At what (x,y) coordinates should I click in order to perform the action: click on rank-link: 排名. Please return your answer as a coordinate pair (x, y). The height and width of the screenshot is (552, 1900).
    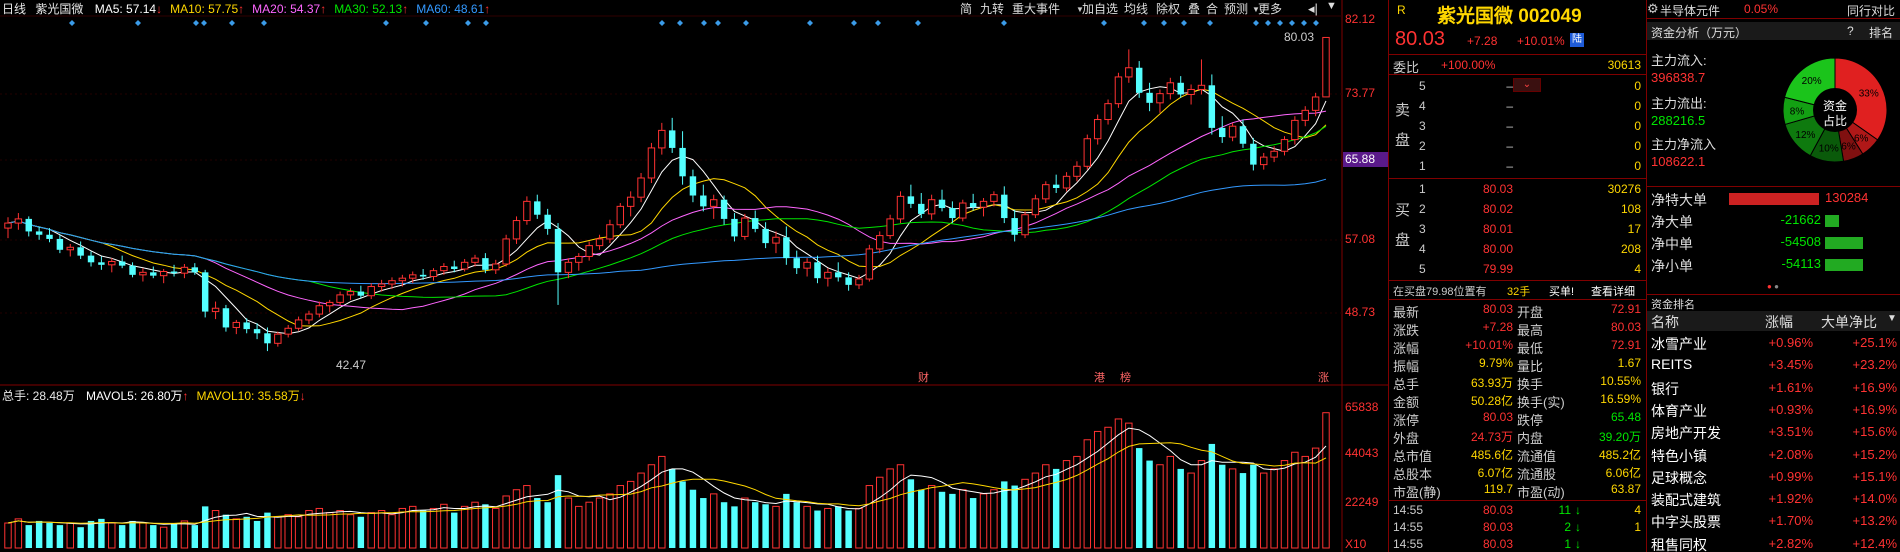
    Looking at the image, I should click on (1881, 32).